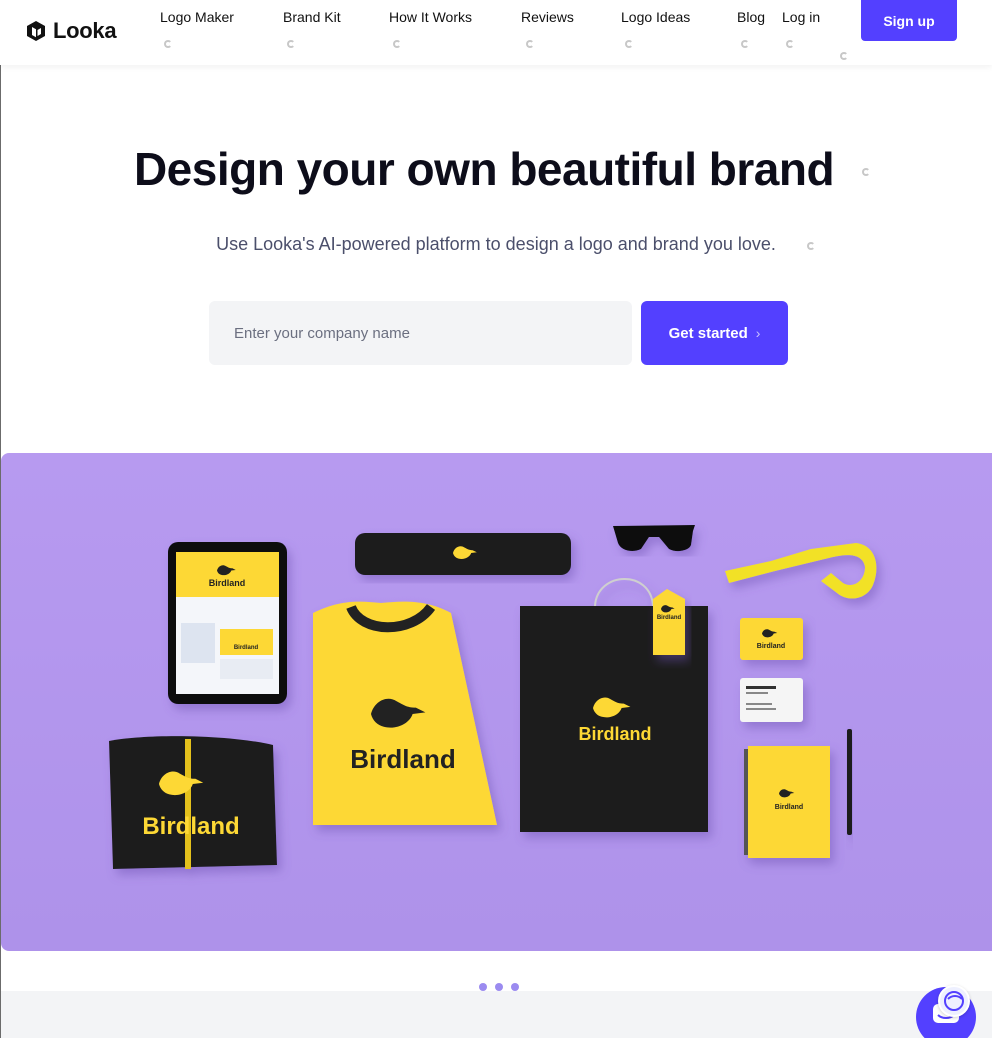  What do you see at coordinates (801, 17) in the screenshot?
I see `login-link: Log in` at bounding box center [801, 17].